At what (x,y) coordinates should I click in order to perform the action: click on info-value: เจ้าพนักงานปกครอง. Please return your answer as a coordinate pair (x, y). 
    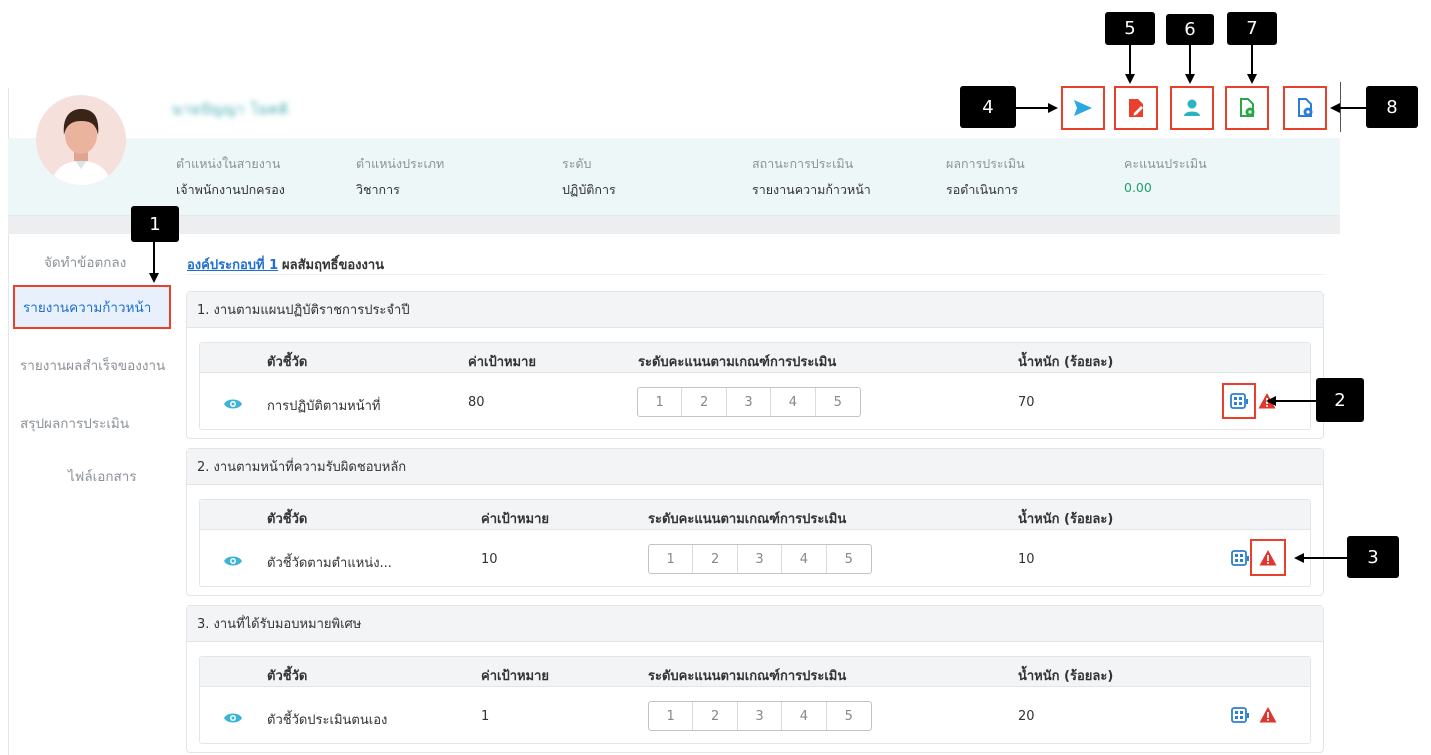
    Looking at the image, I should click on (230, 189).